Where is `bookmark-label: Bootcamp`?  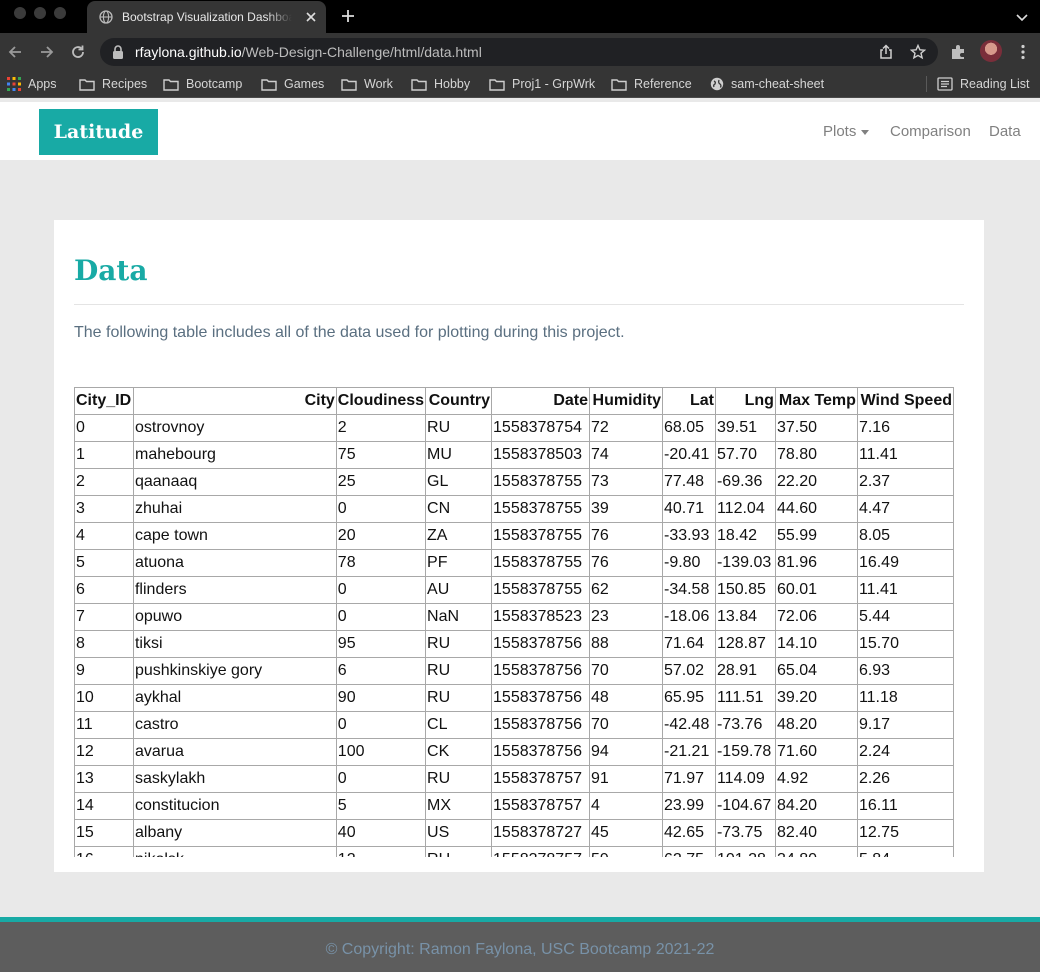 bookmark-label: Bootcamp is located at coordinates (214, 84).